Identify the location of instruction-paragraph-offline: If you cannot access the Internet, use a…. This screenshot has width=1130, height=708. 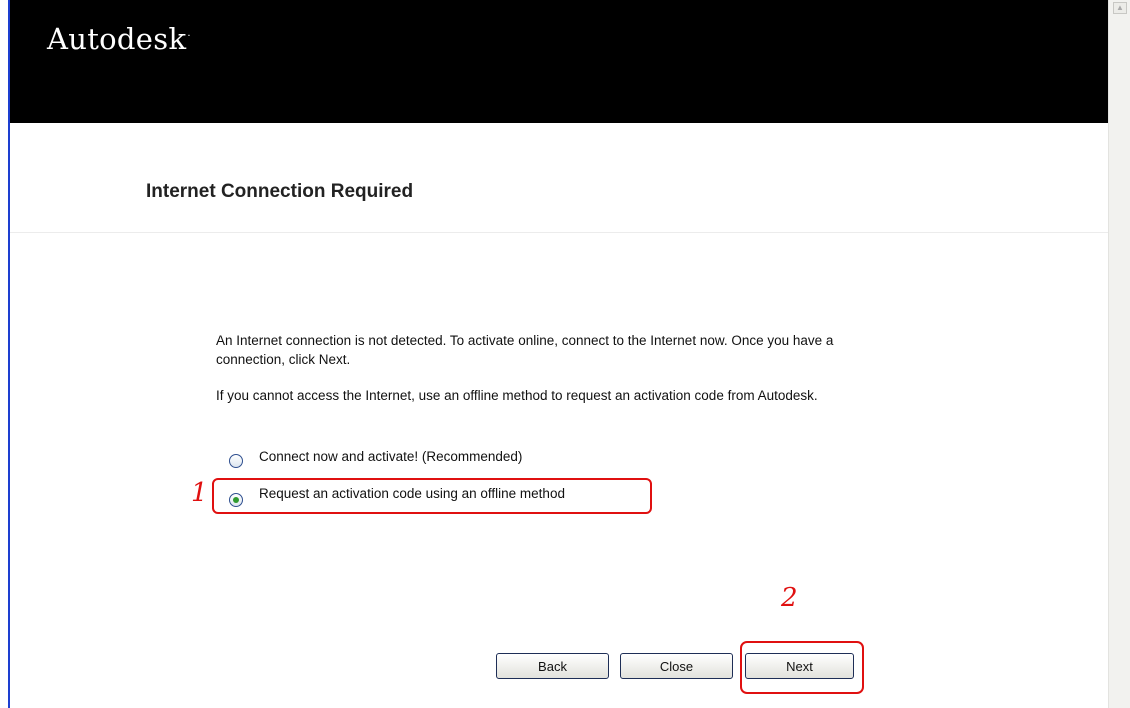
(517, 395).